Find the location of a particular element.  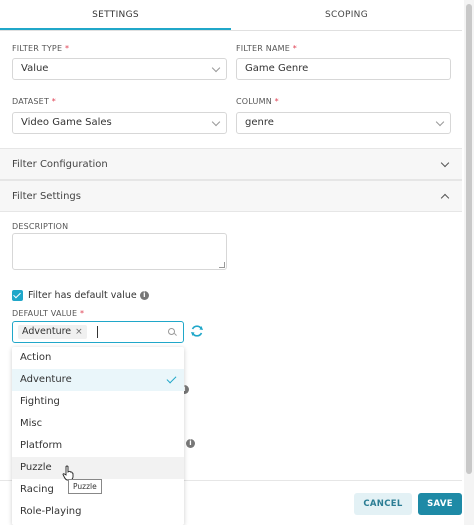

vertical-scrollbar is located at coordinates (469, 262).